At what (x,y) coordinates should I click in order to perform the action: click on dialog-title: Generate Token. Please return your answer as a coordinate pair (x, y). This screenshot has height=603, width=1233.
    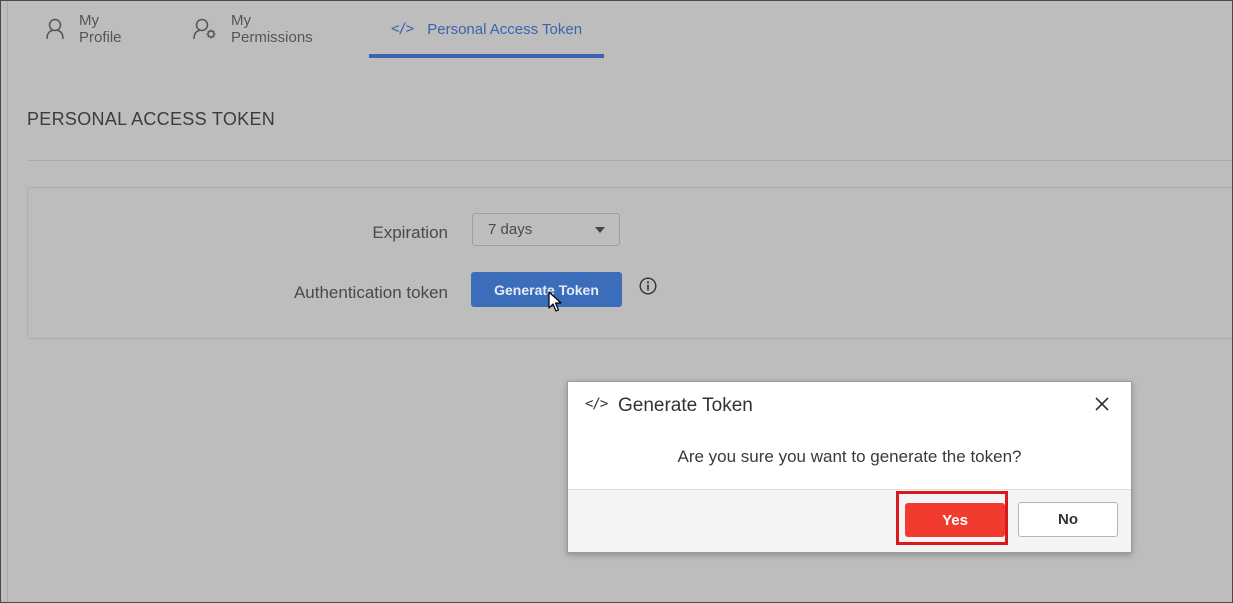
    Looking at the image, I should click on (685, 405).